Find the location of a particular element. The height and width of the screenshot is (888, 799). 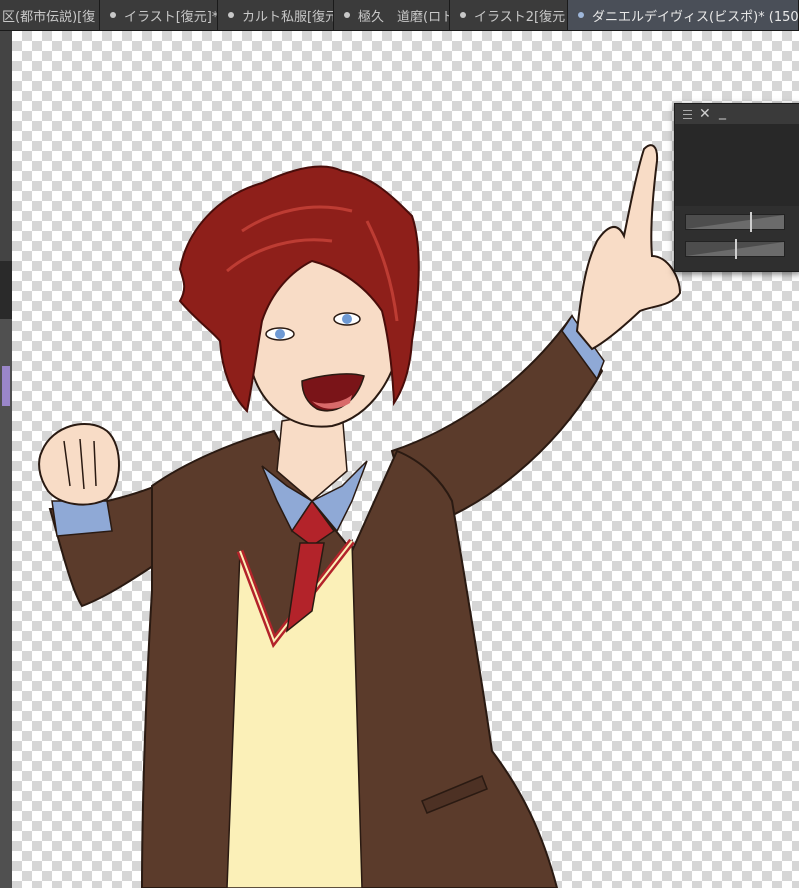

tab-daniel-davis: ダニエルデイヴィス(ビスポ)* (1500 x is located at coordinates (683, 15).